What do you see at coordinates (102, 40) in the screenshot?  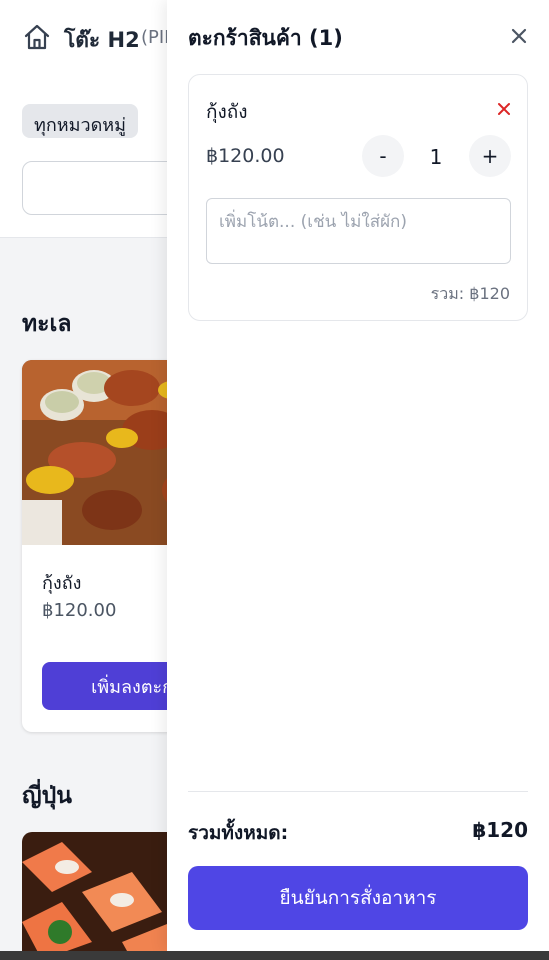 I see `table-name: โต๊ะ H2` at bounding box center [102, 40].